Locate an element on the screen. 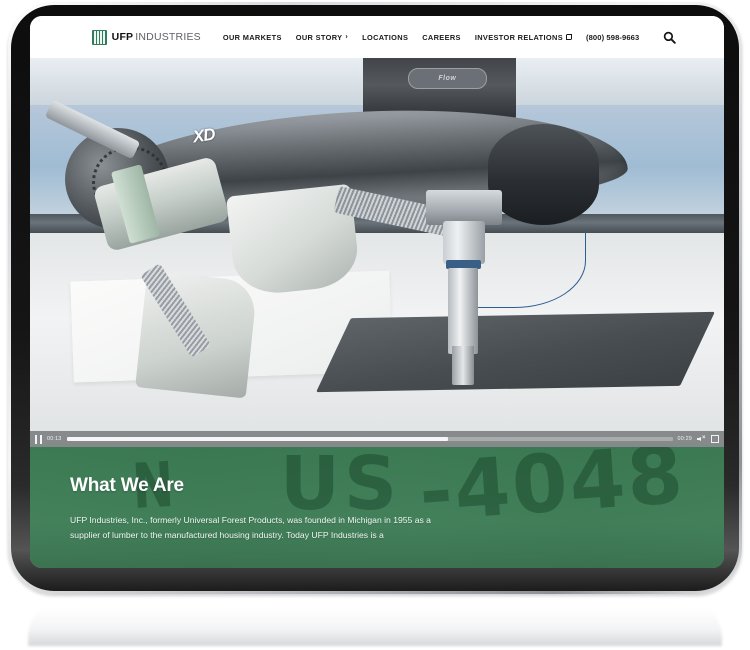 The width and height of the screenshot is (750, 650). nav-item-careers: CAREERS is located at coordinates (441, 37).